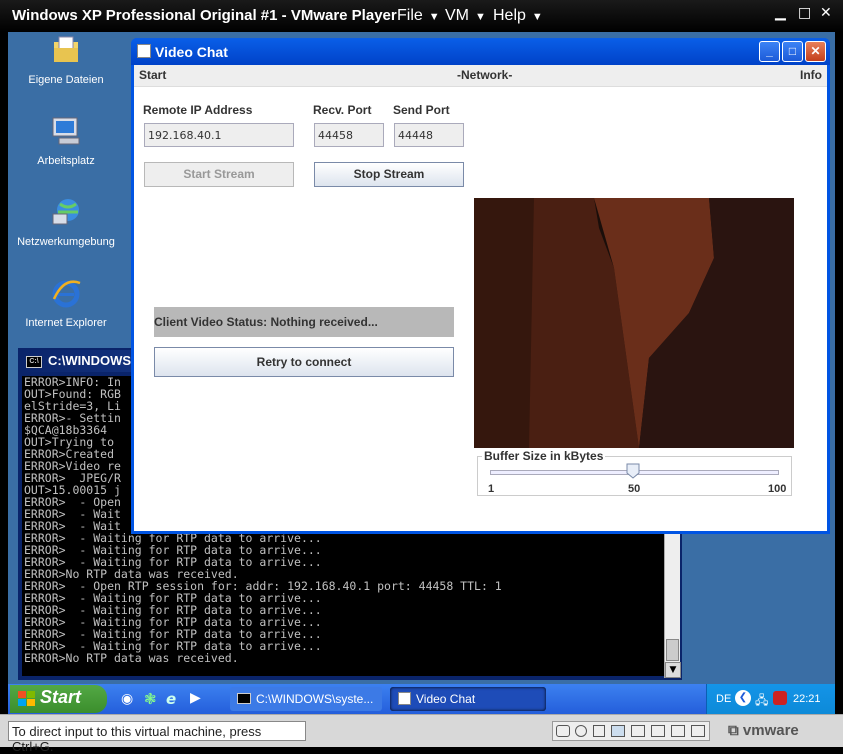 The height and width of the screenshot is (754, 843). What do you see at coordinates (171, 699) in the screenshot?
I see `quicklaunch-ie-icon: e` at bounding box center [171, 699].